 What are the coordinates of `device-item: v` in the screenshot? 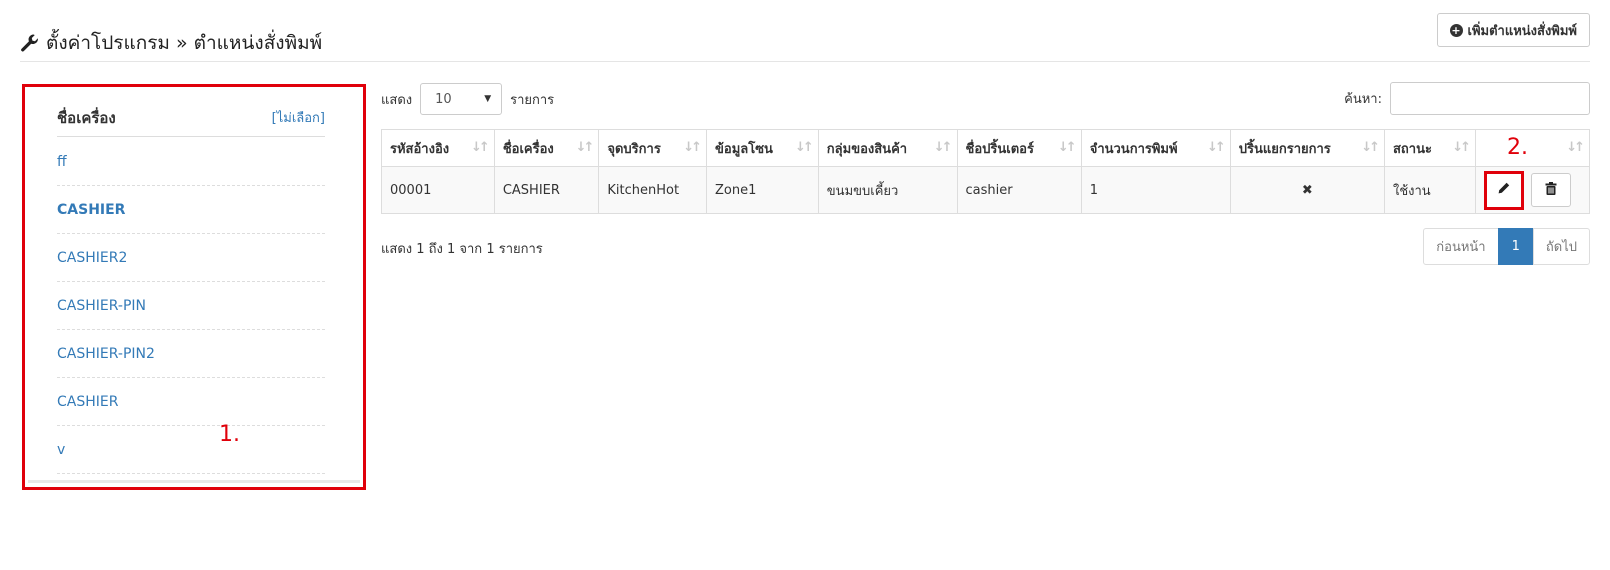 It's located at (191, 450).